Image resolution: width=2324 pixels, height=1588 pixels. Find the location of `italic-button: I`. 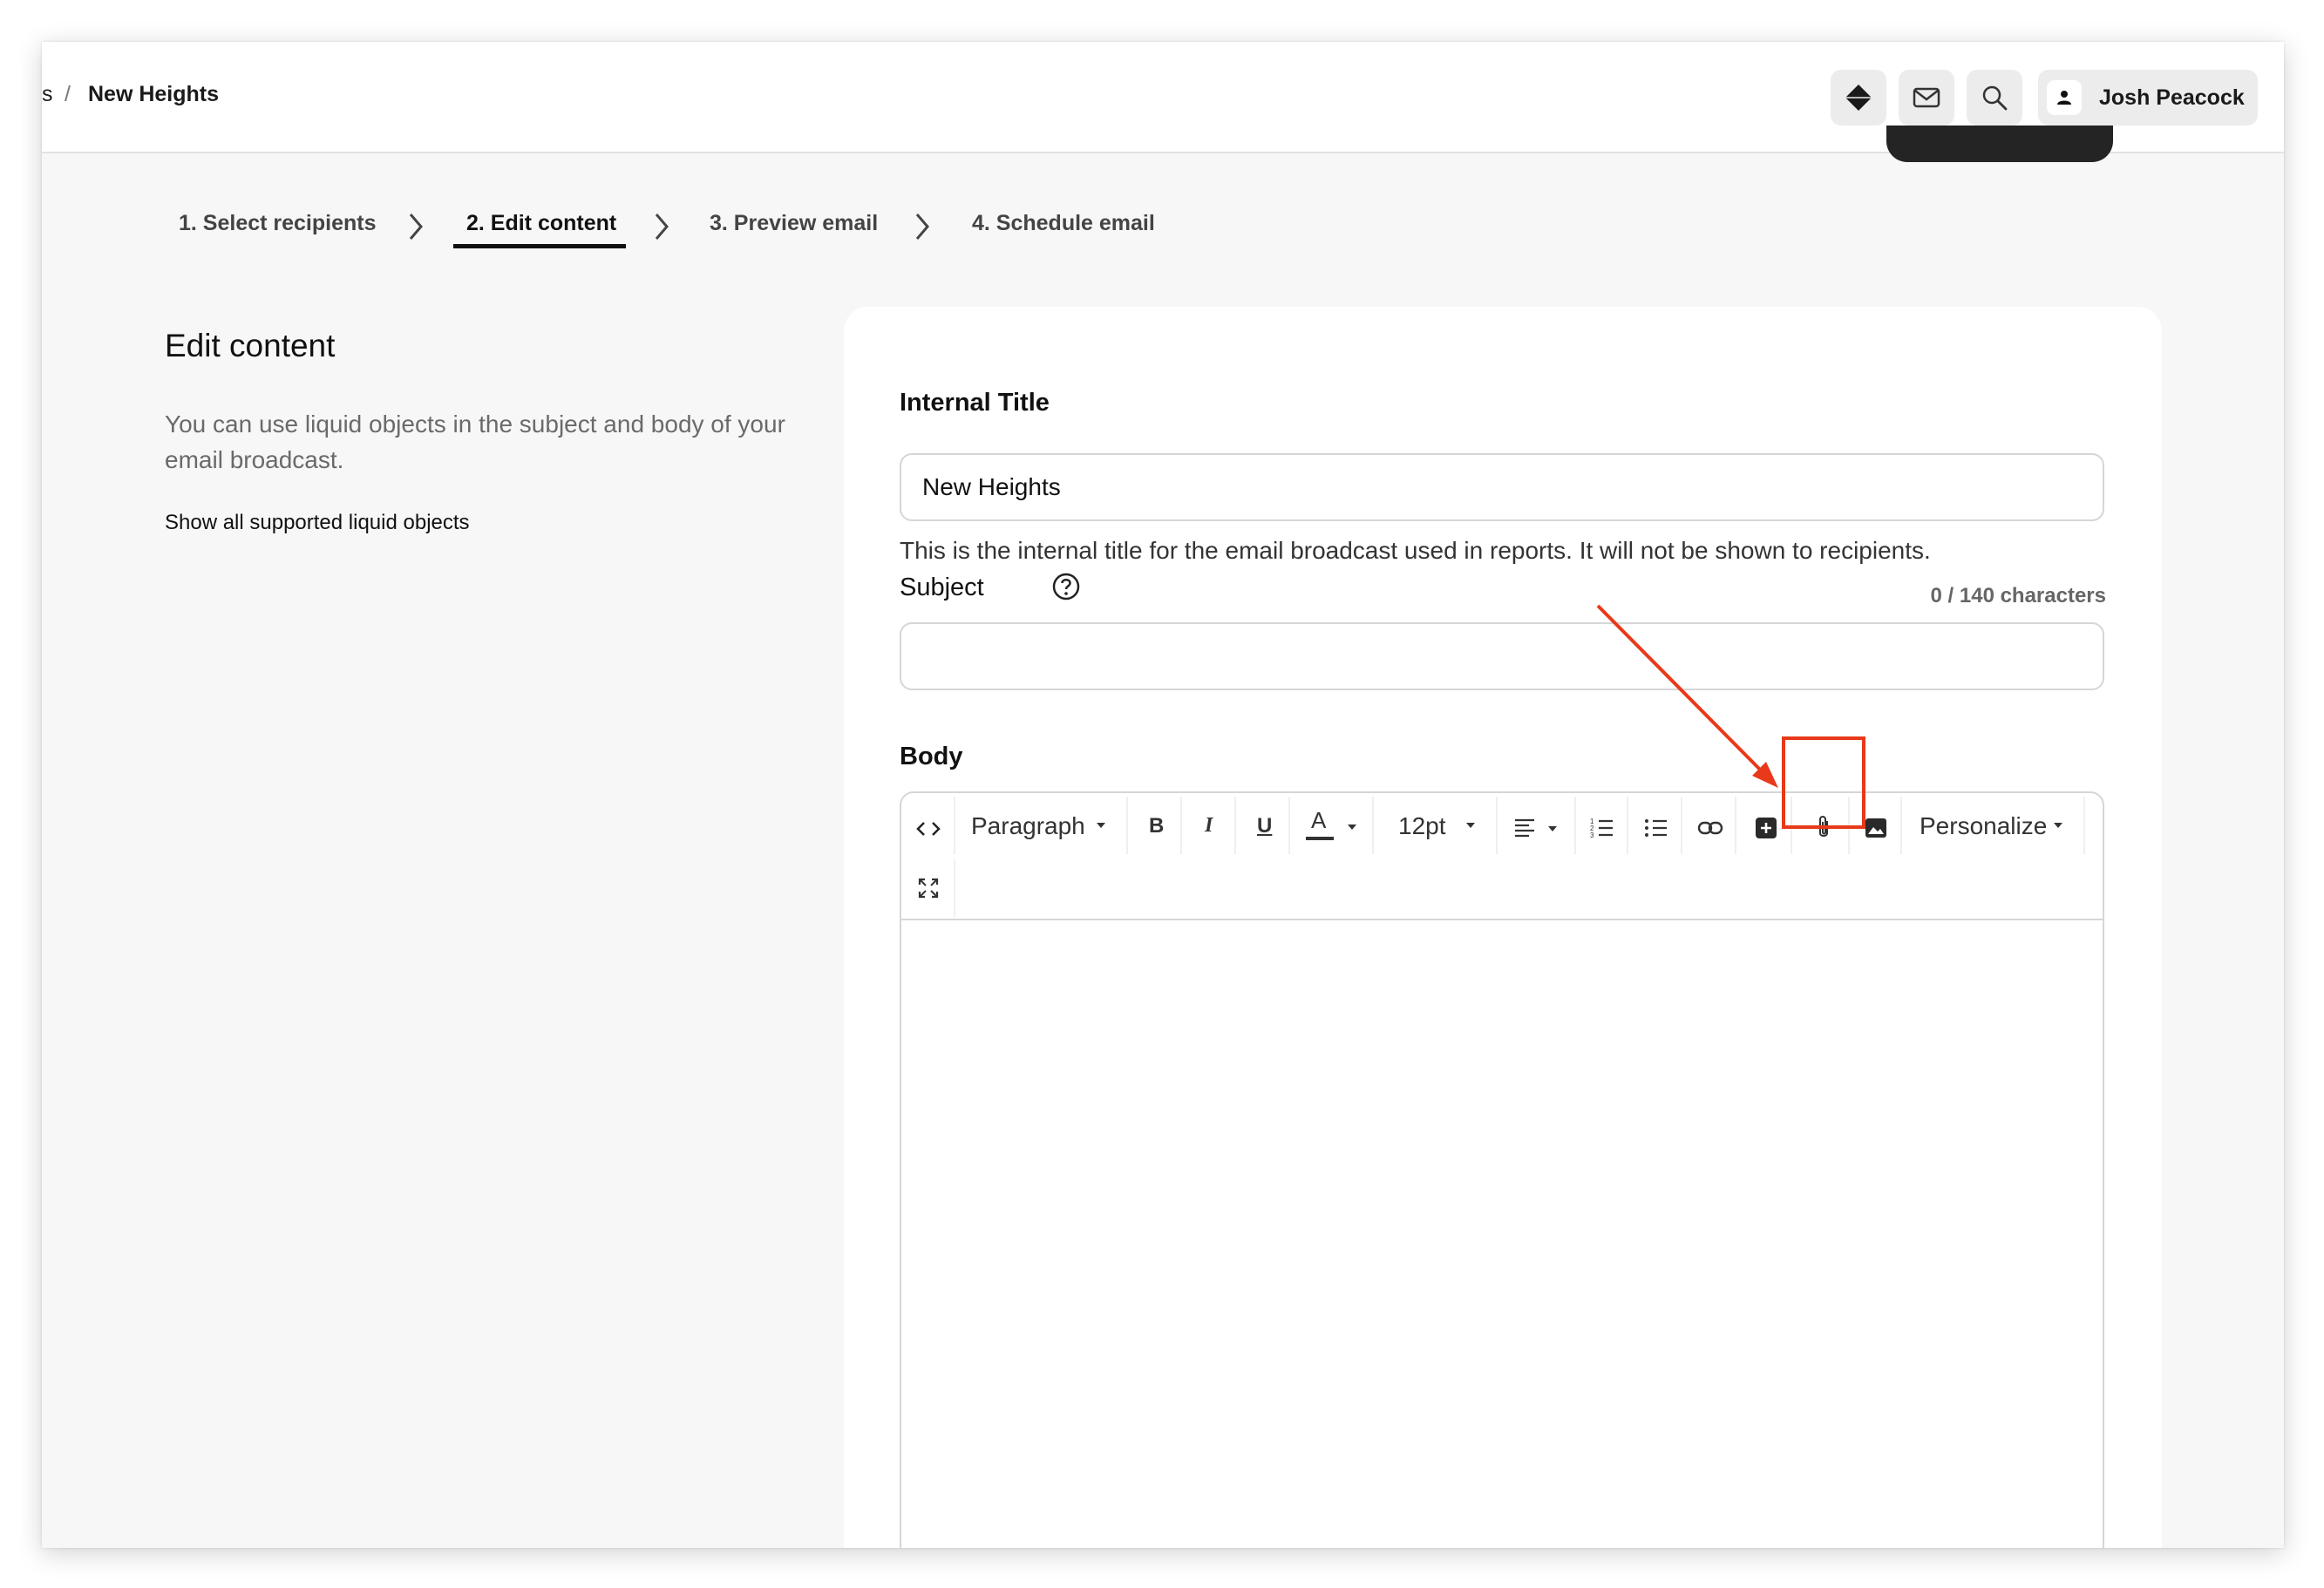

italic-button: I is located at coordinates (1209, 826).